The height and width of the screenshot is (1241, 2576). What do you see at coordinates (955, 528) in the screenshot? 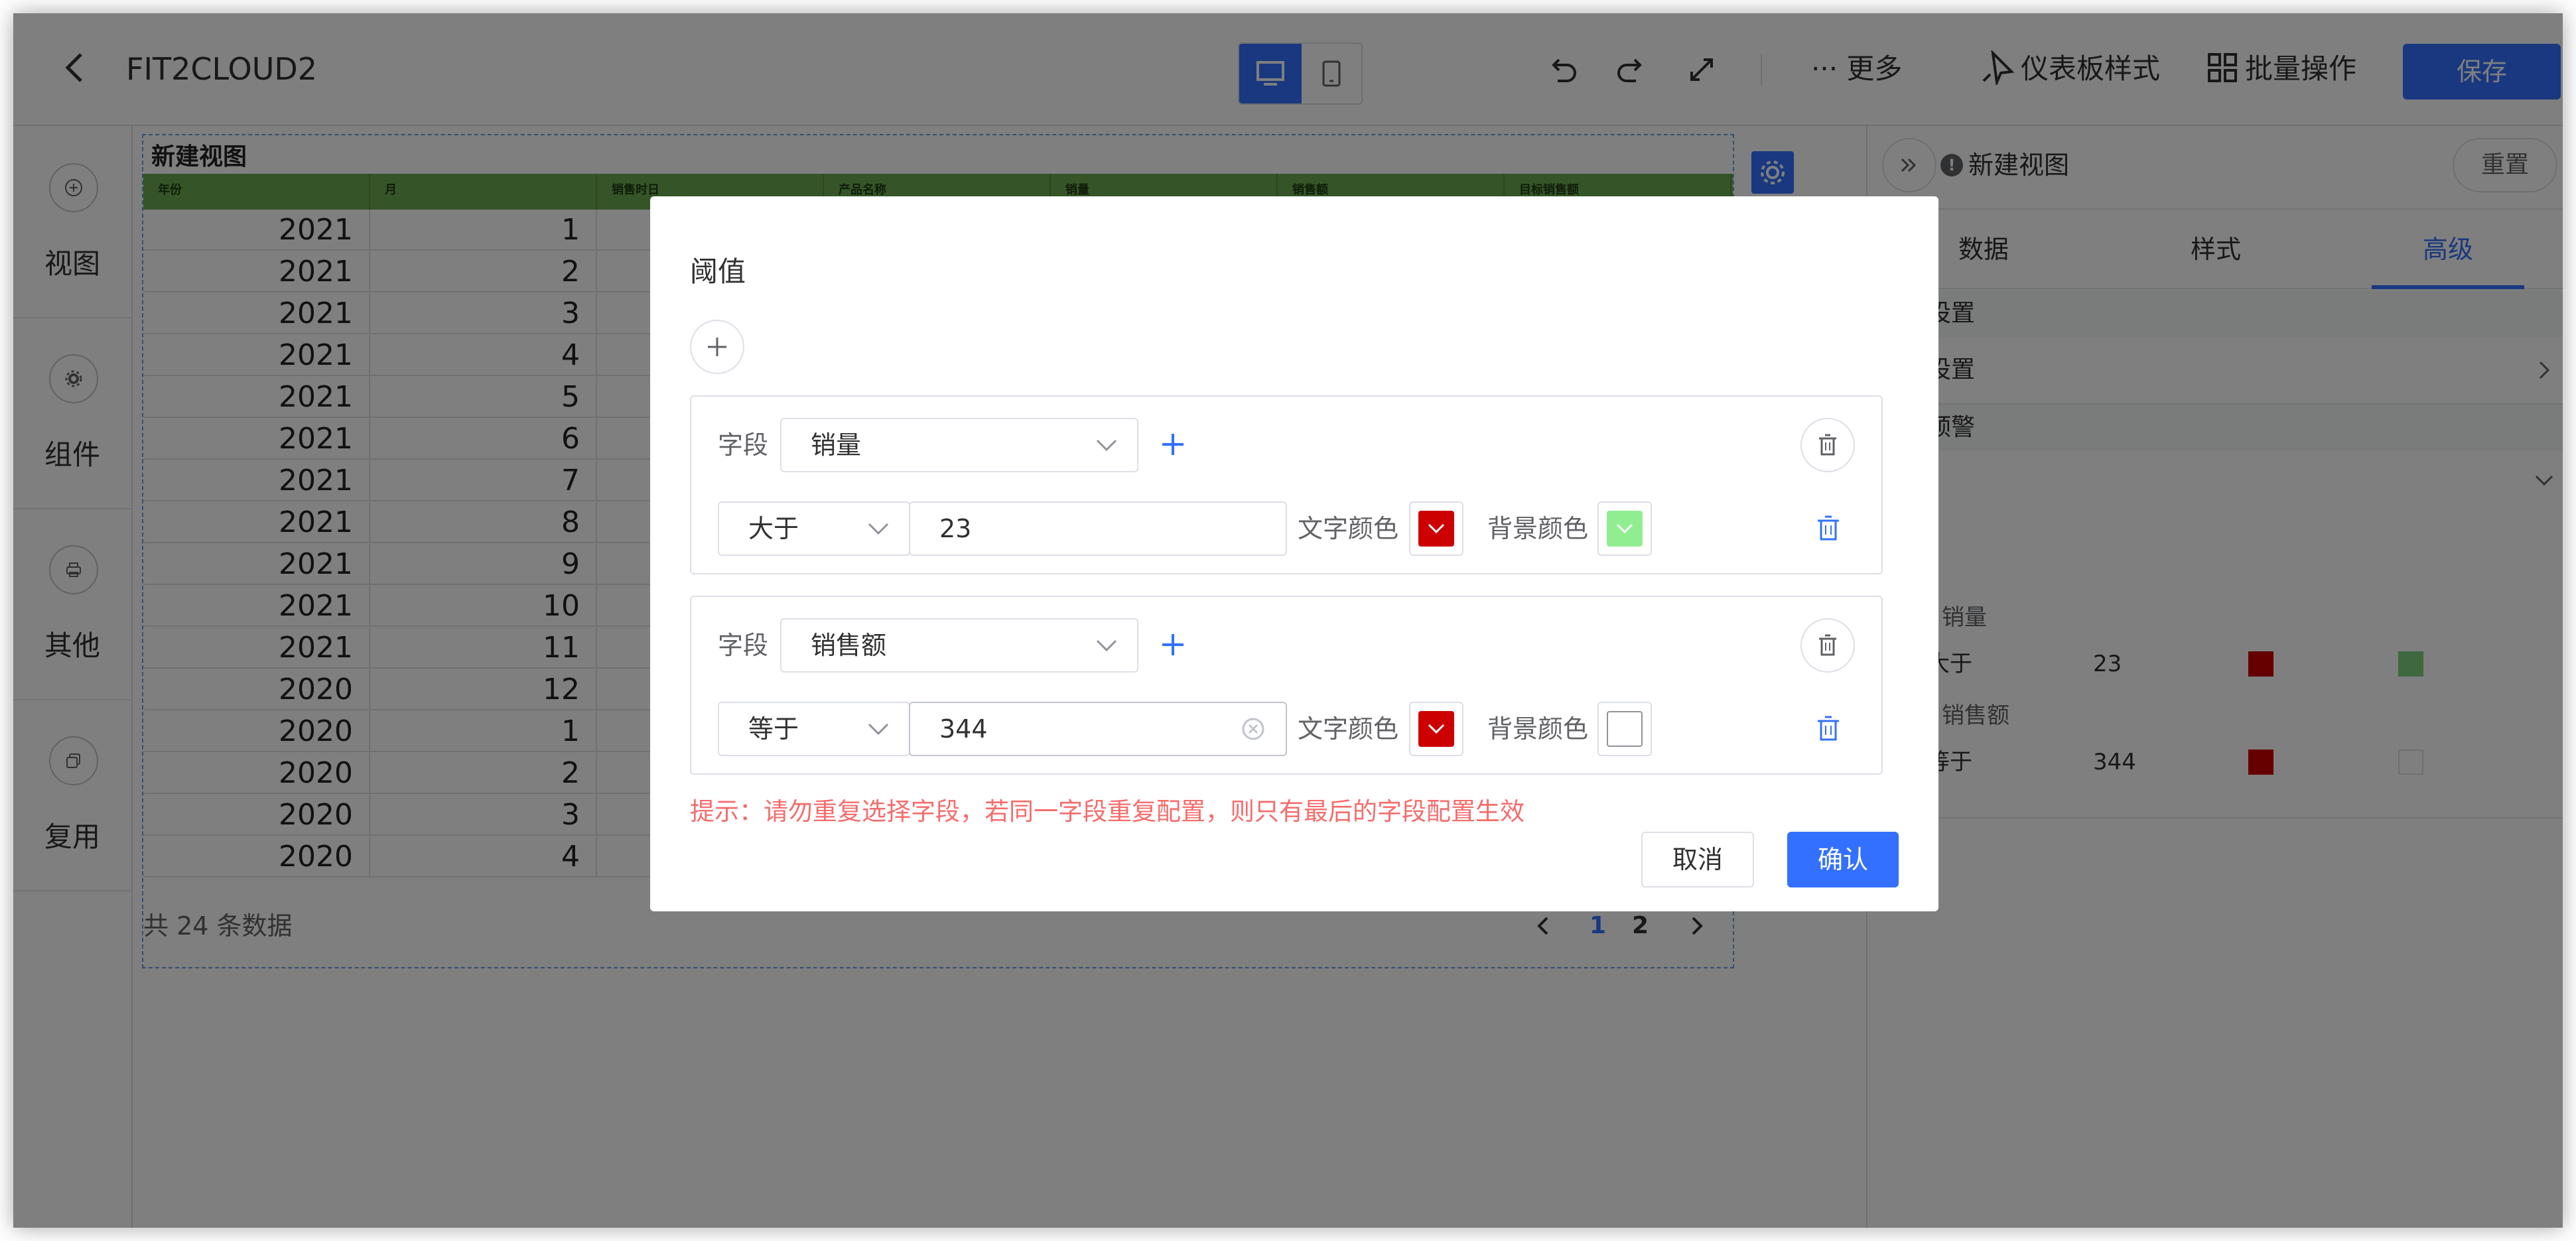
I see `threshold-value: 23` at bounding box center [955, 528].